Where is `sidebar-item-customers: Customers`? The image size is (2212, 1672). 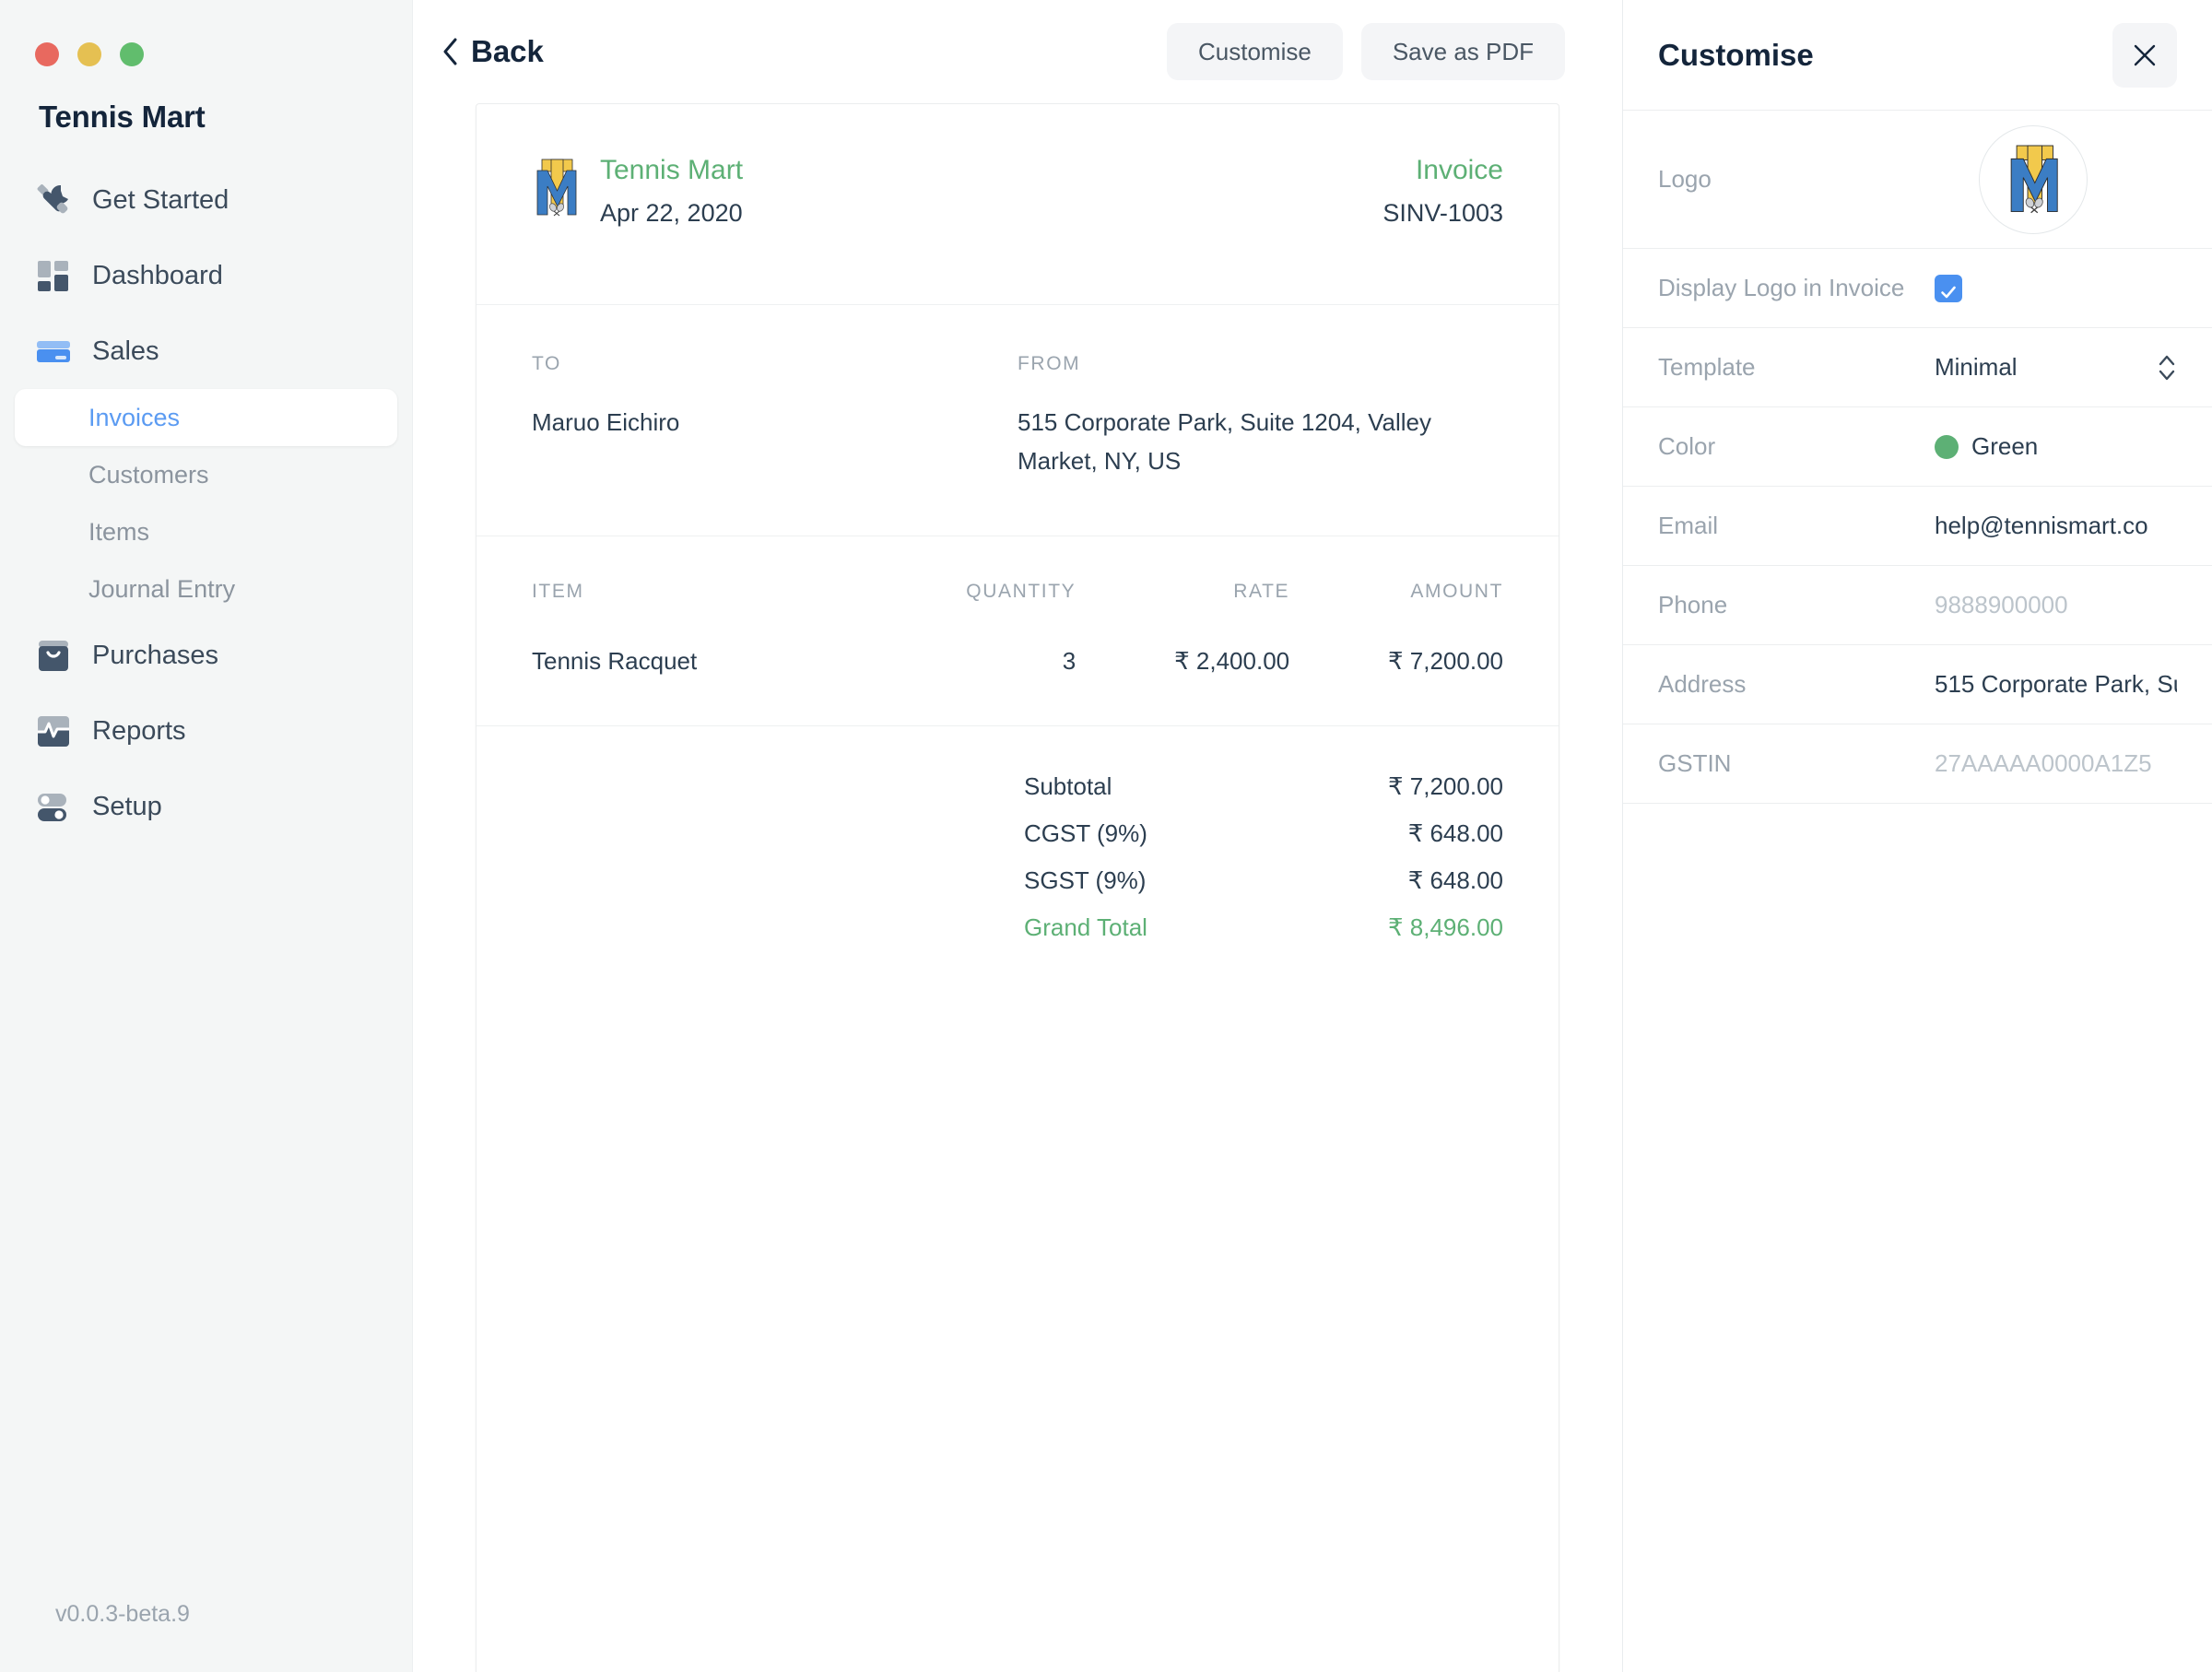 sidebar-item-customers: Customers is located at coordinates (206, 474).